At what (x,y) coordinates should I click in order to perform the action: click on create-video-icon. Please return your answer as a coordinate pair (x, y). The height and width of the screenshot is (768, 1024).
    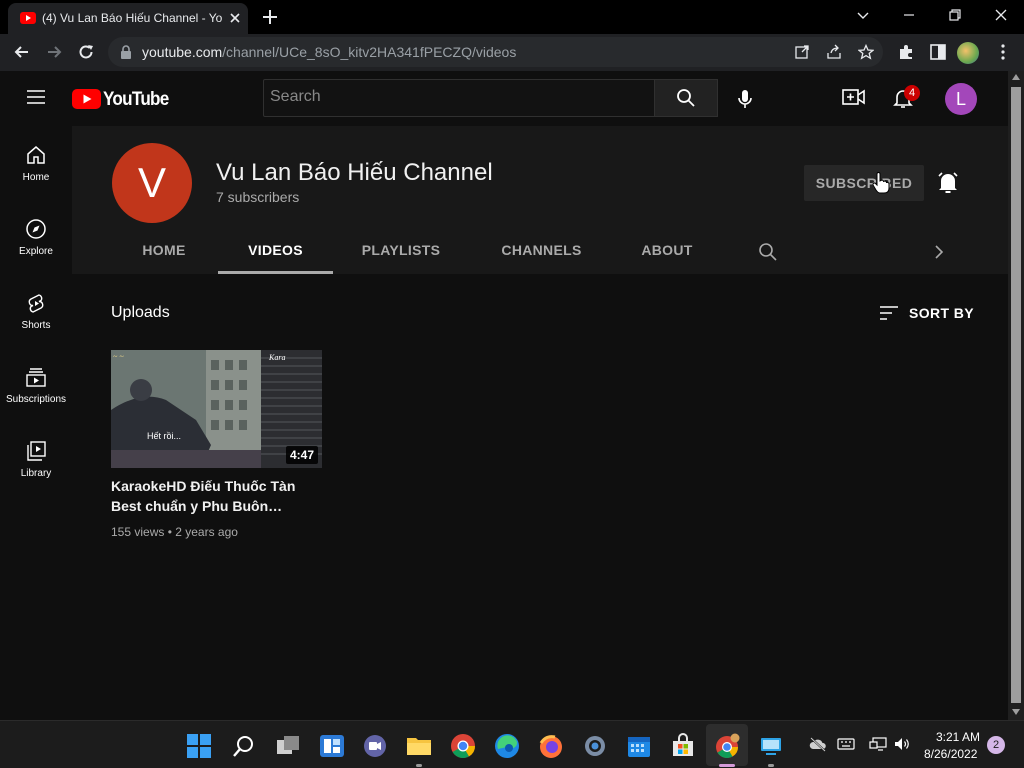
    Looking at the image, I should click on (854, 97).